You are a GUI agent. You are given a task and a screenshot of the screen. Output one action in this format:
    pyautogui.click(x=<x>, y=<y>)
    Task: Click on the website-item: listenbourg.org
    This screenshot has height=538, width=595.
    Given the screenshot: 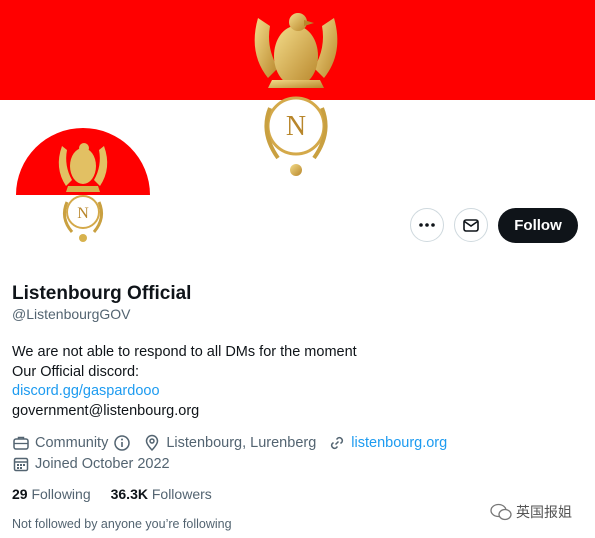 What is the action you would take?
    pyautogui.click(x=387, y=443)
    